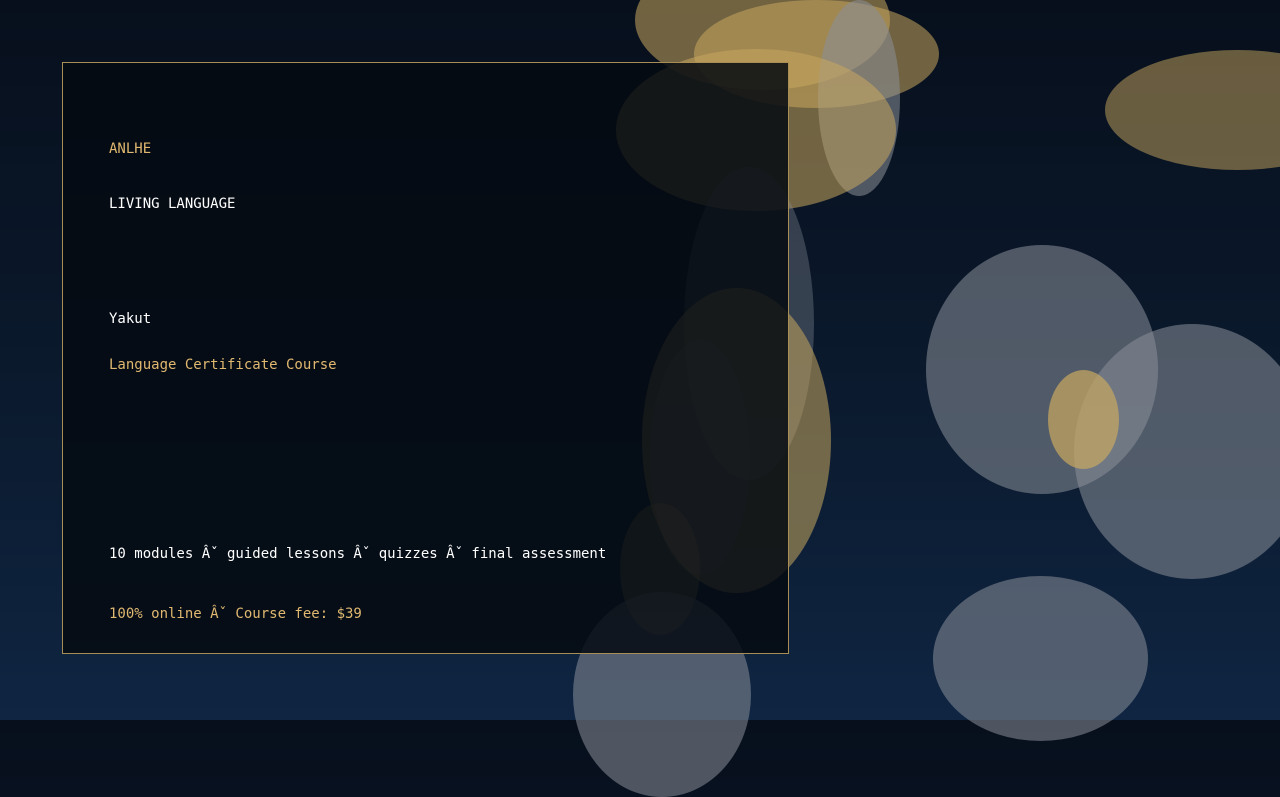 Image resolution: width=1280 pixels, height=797 pixels. I want to click on brand-name: ANLHE, so click(130, 149).